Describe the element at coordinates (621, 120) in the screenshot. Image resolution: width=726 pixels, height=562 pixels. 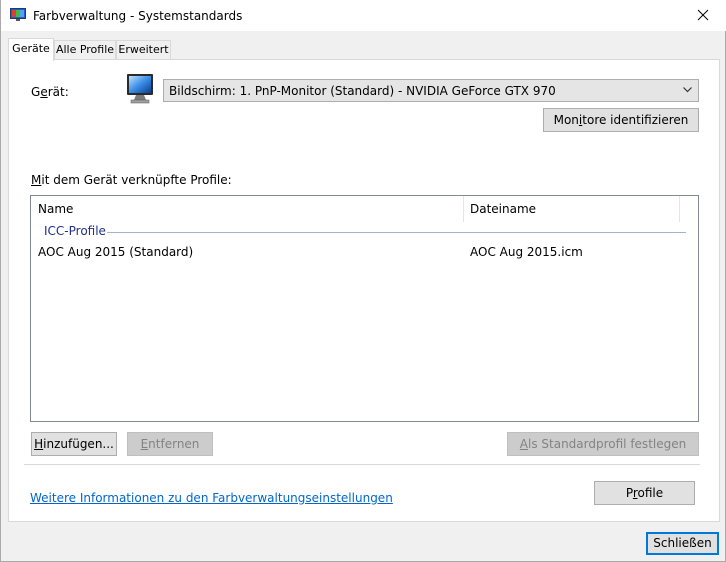
I see `identify-monitors-button: Monitore identifizieren` at that location.